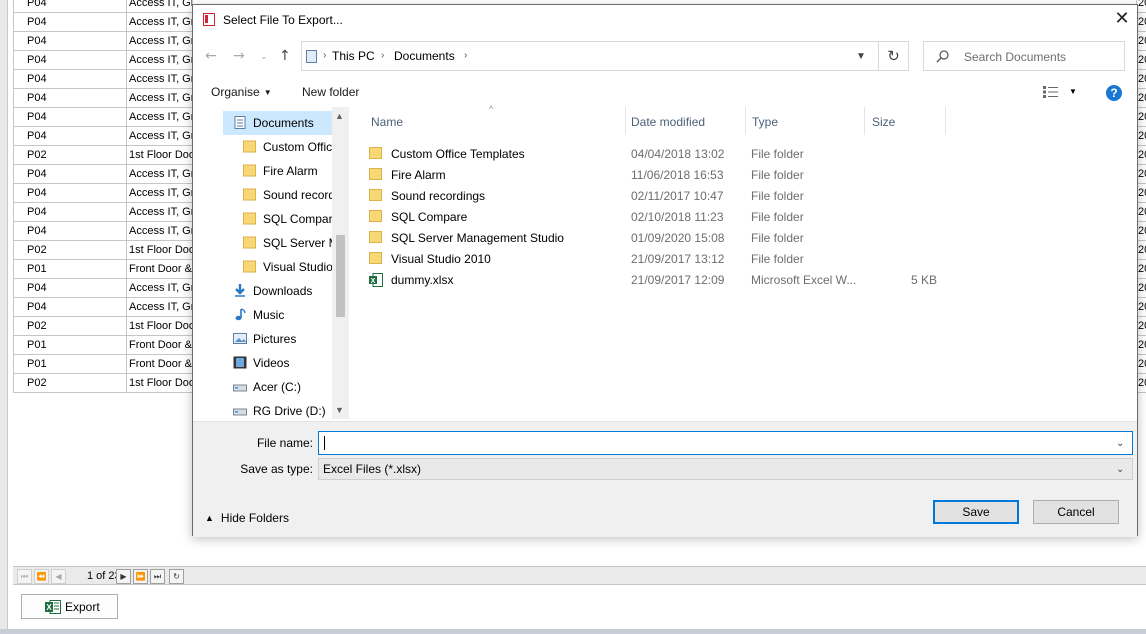  Describe the element at coordinates (1050, 92) in the screenshot. I see `view-options-icon` at that location.